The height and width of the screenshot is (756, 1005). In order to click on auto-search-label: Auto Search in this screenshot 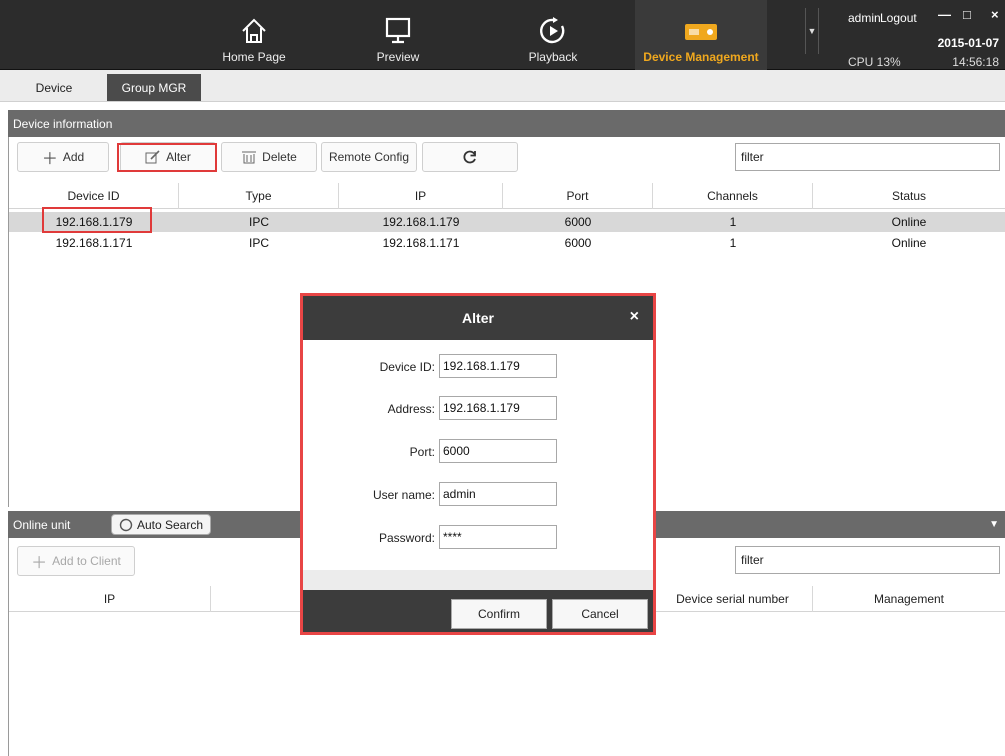, I will do `click(170, 524)`.